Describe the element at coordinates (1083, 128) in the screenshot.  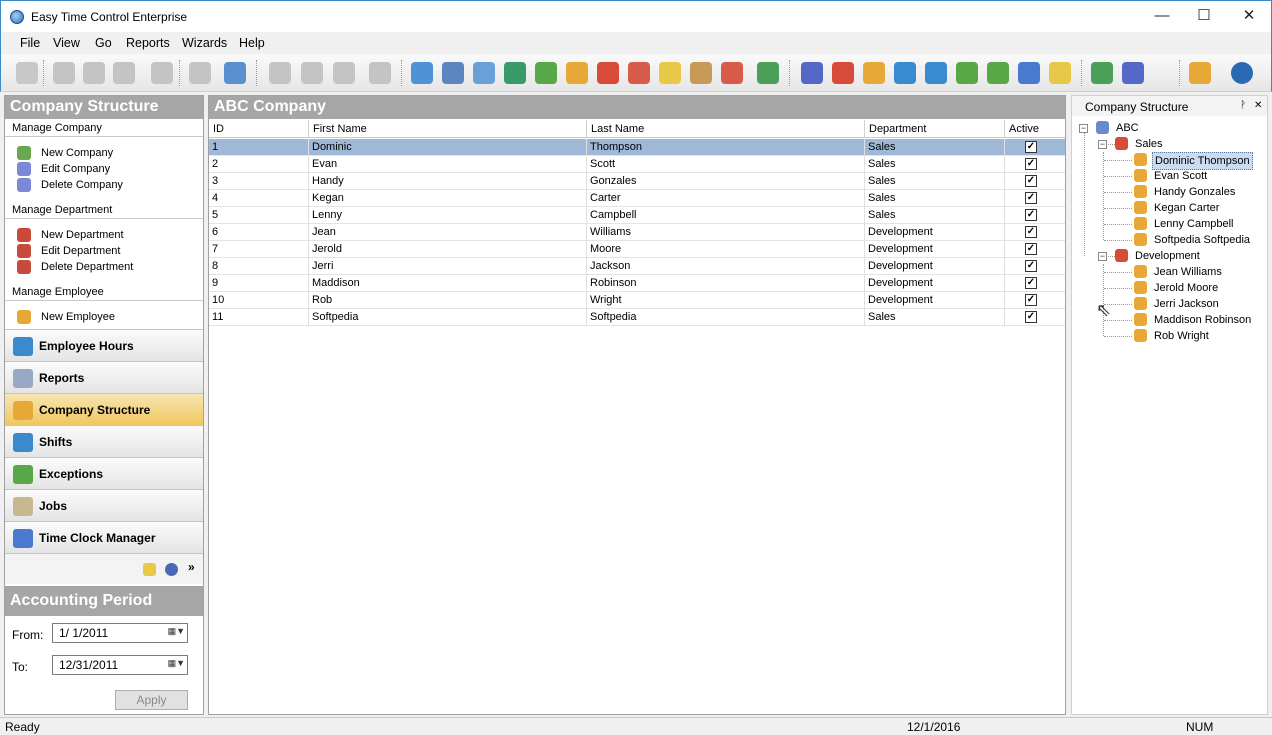
I see `collapse-root-icon: −` at that location.